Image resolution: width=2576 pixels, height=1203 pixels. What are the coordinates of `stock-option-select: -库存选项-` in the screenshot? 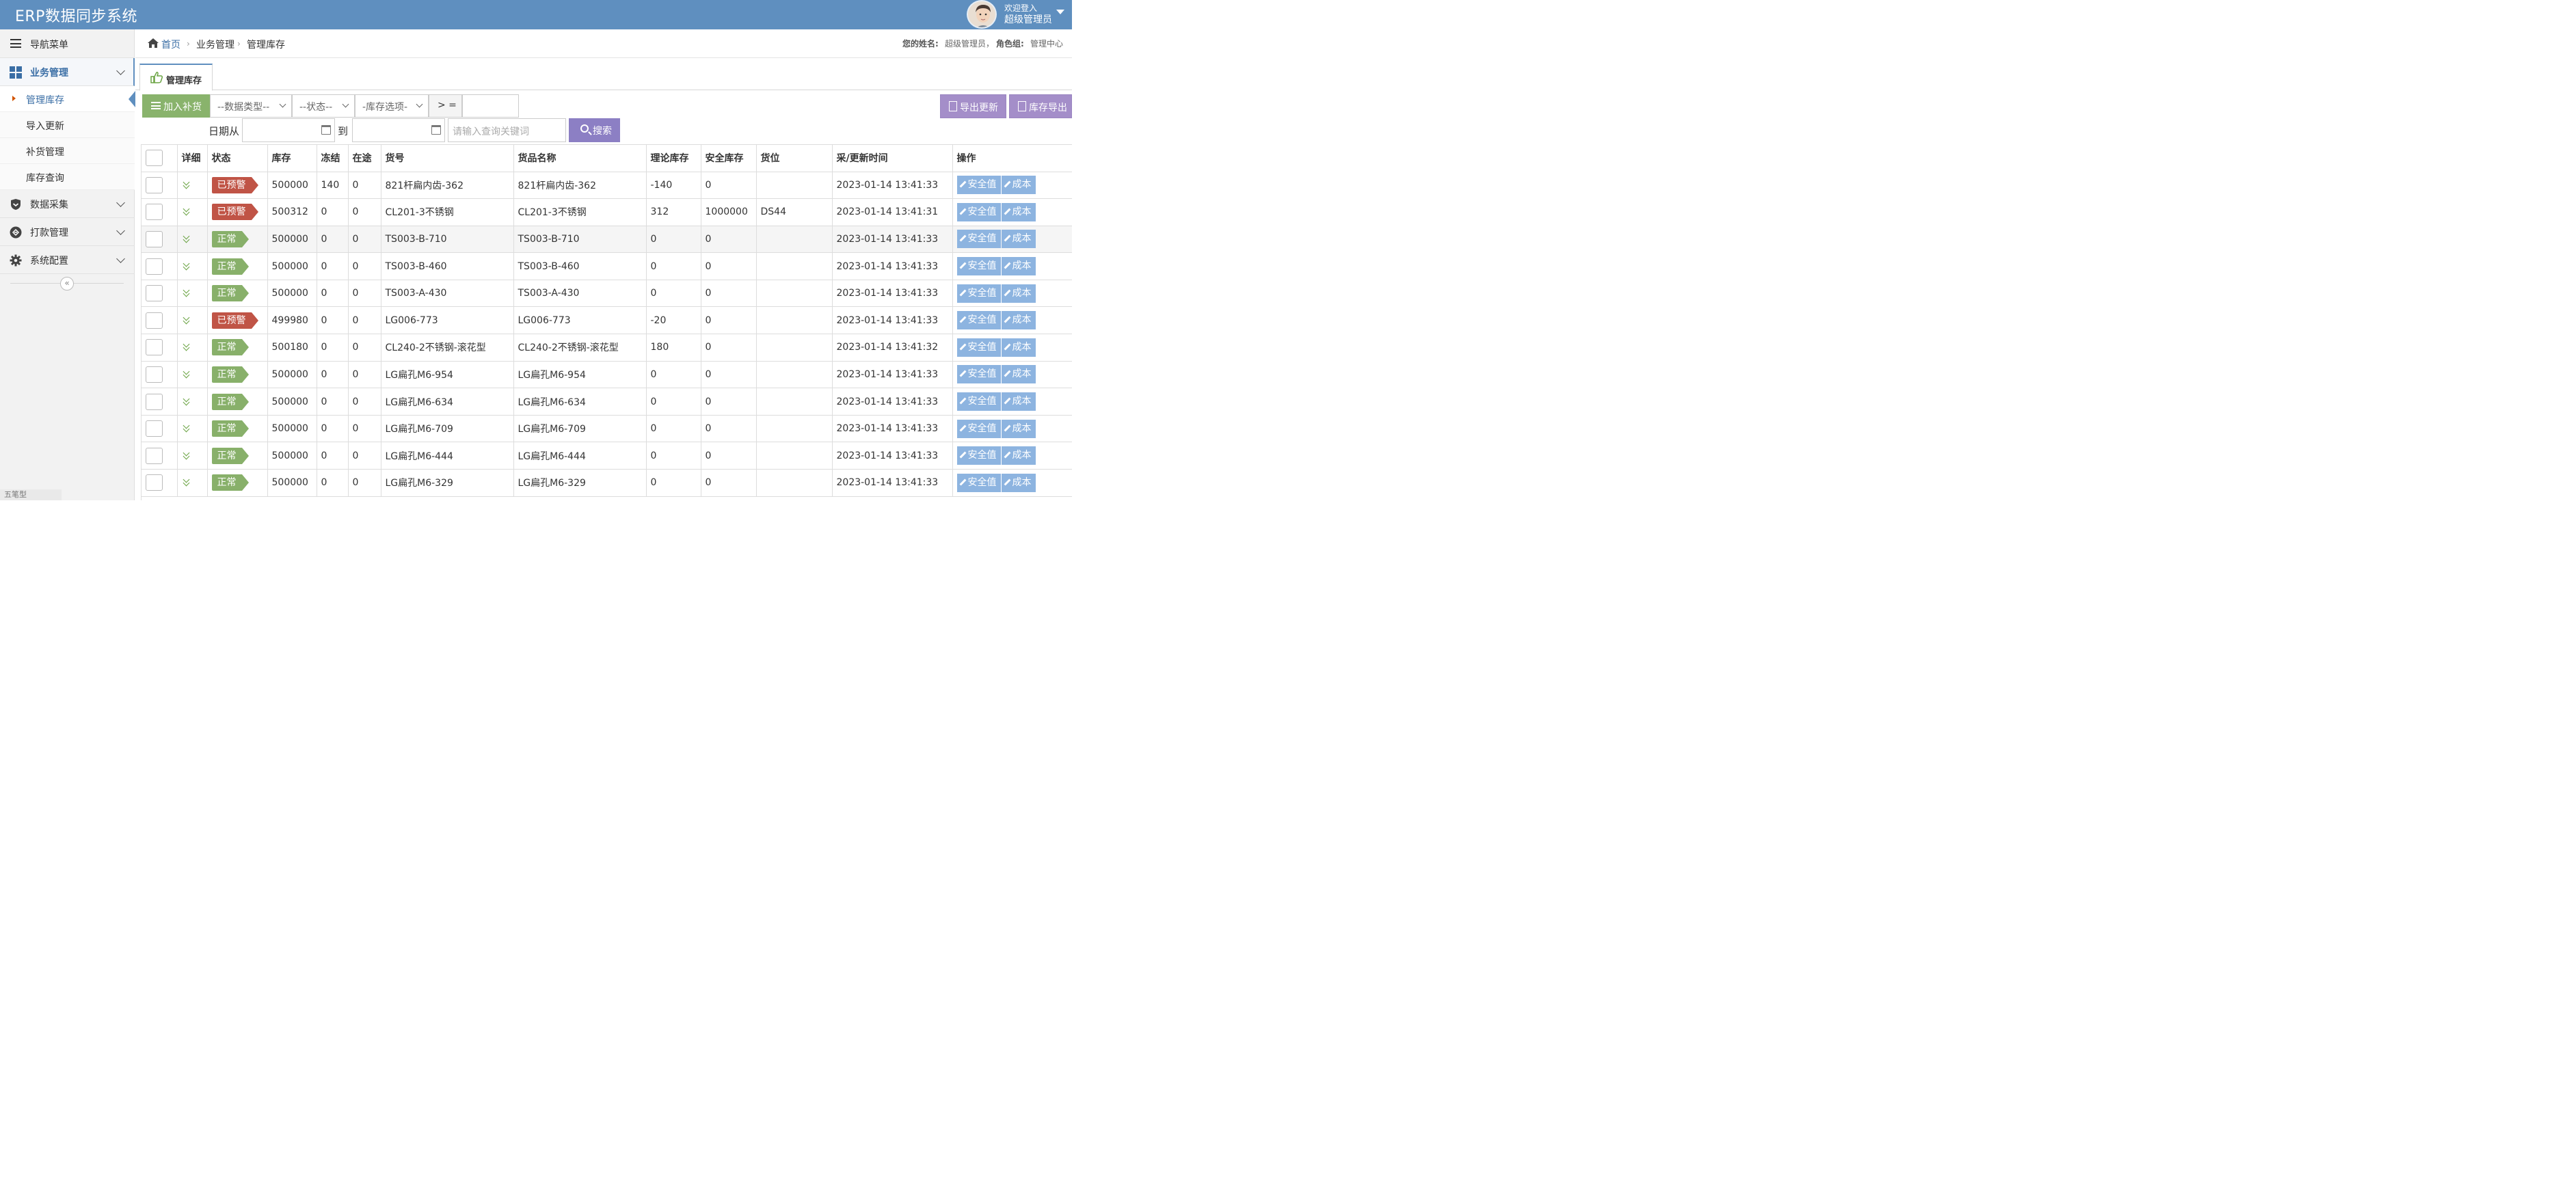 It's located at (392, 106).